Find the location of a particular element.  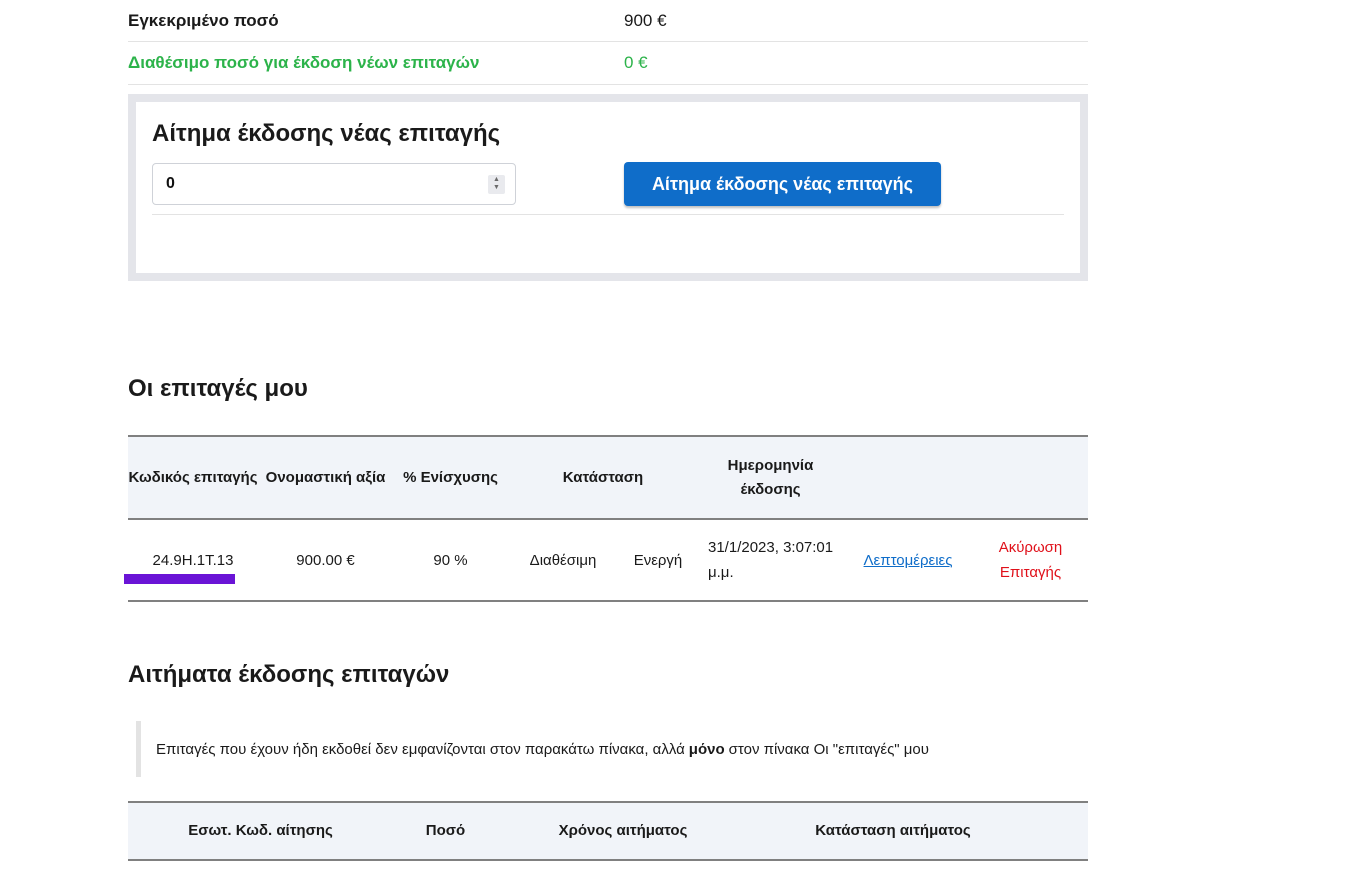

check-nominal: 900.00 € is located at coordinates (325, 560).